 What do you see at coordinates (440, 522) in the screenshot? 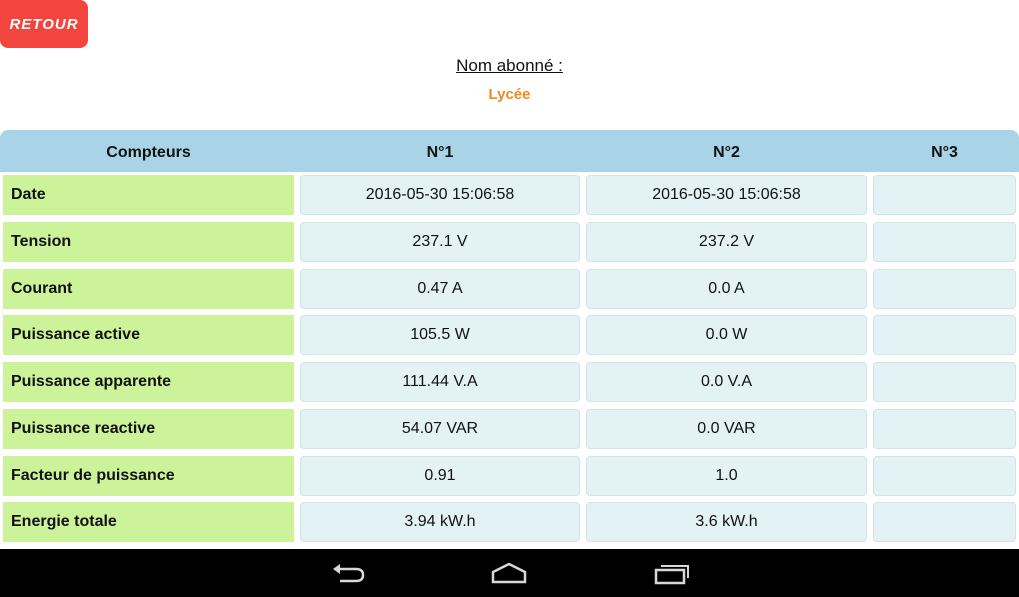
I see `meter-1-value: 3.94 kW.h` at bounding box center [440, 522].